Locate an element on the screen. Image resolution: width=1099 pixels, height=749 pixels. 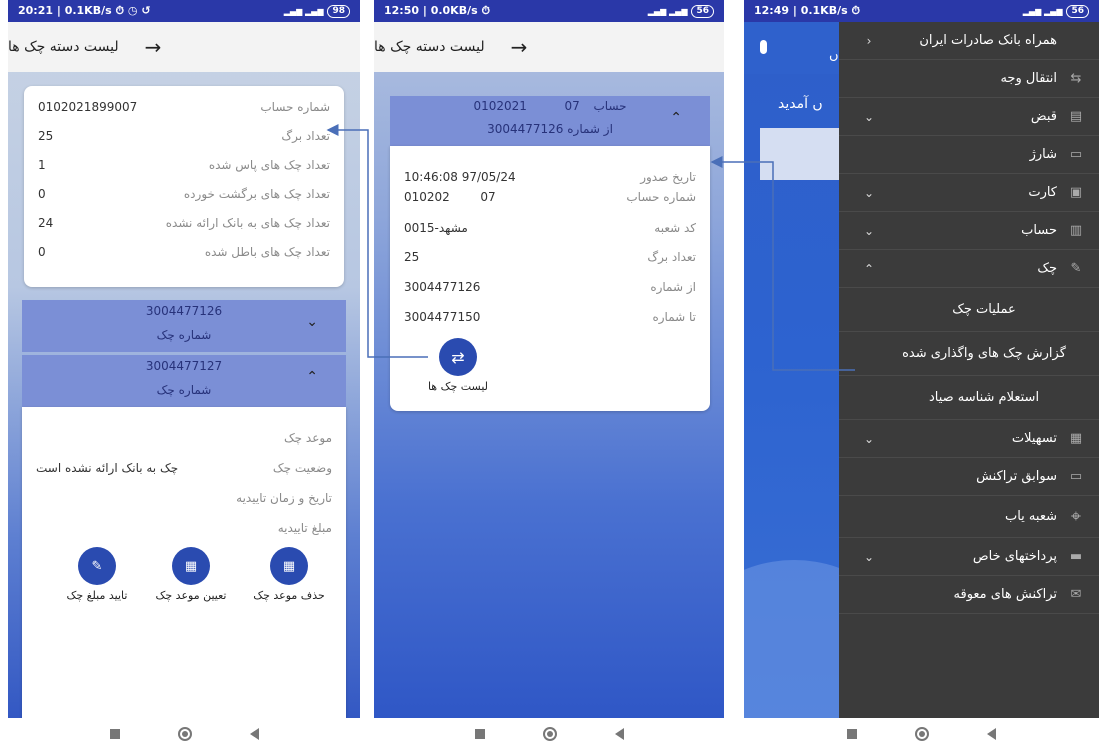
action-label: لیست چک ها is located at coordinates (458, 386).